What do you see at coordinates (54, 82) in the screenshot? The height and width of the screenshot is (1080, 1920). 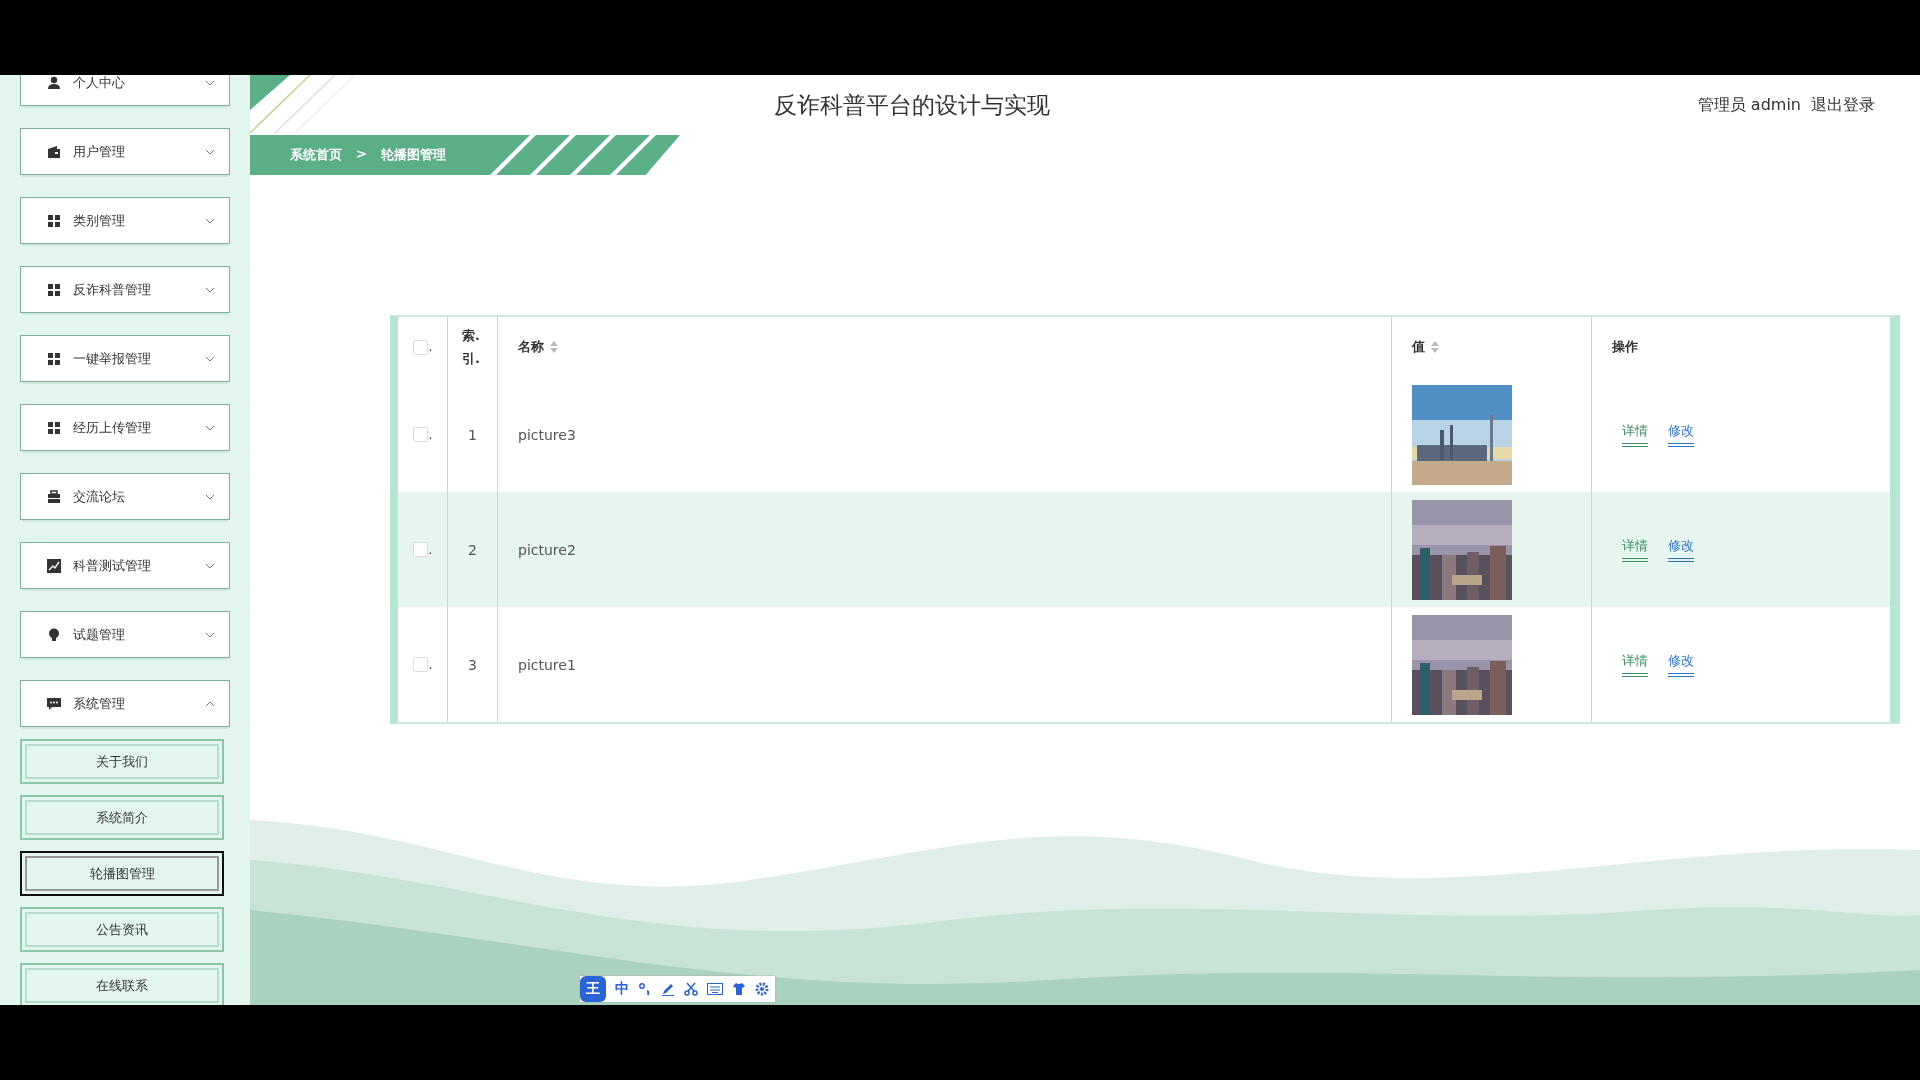 I see `user-icon` at bounding box center [54, 82].